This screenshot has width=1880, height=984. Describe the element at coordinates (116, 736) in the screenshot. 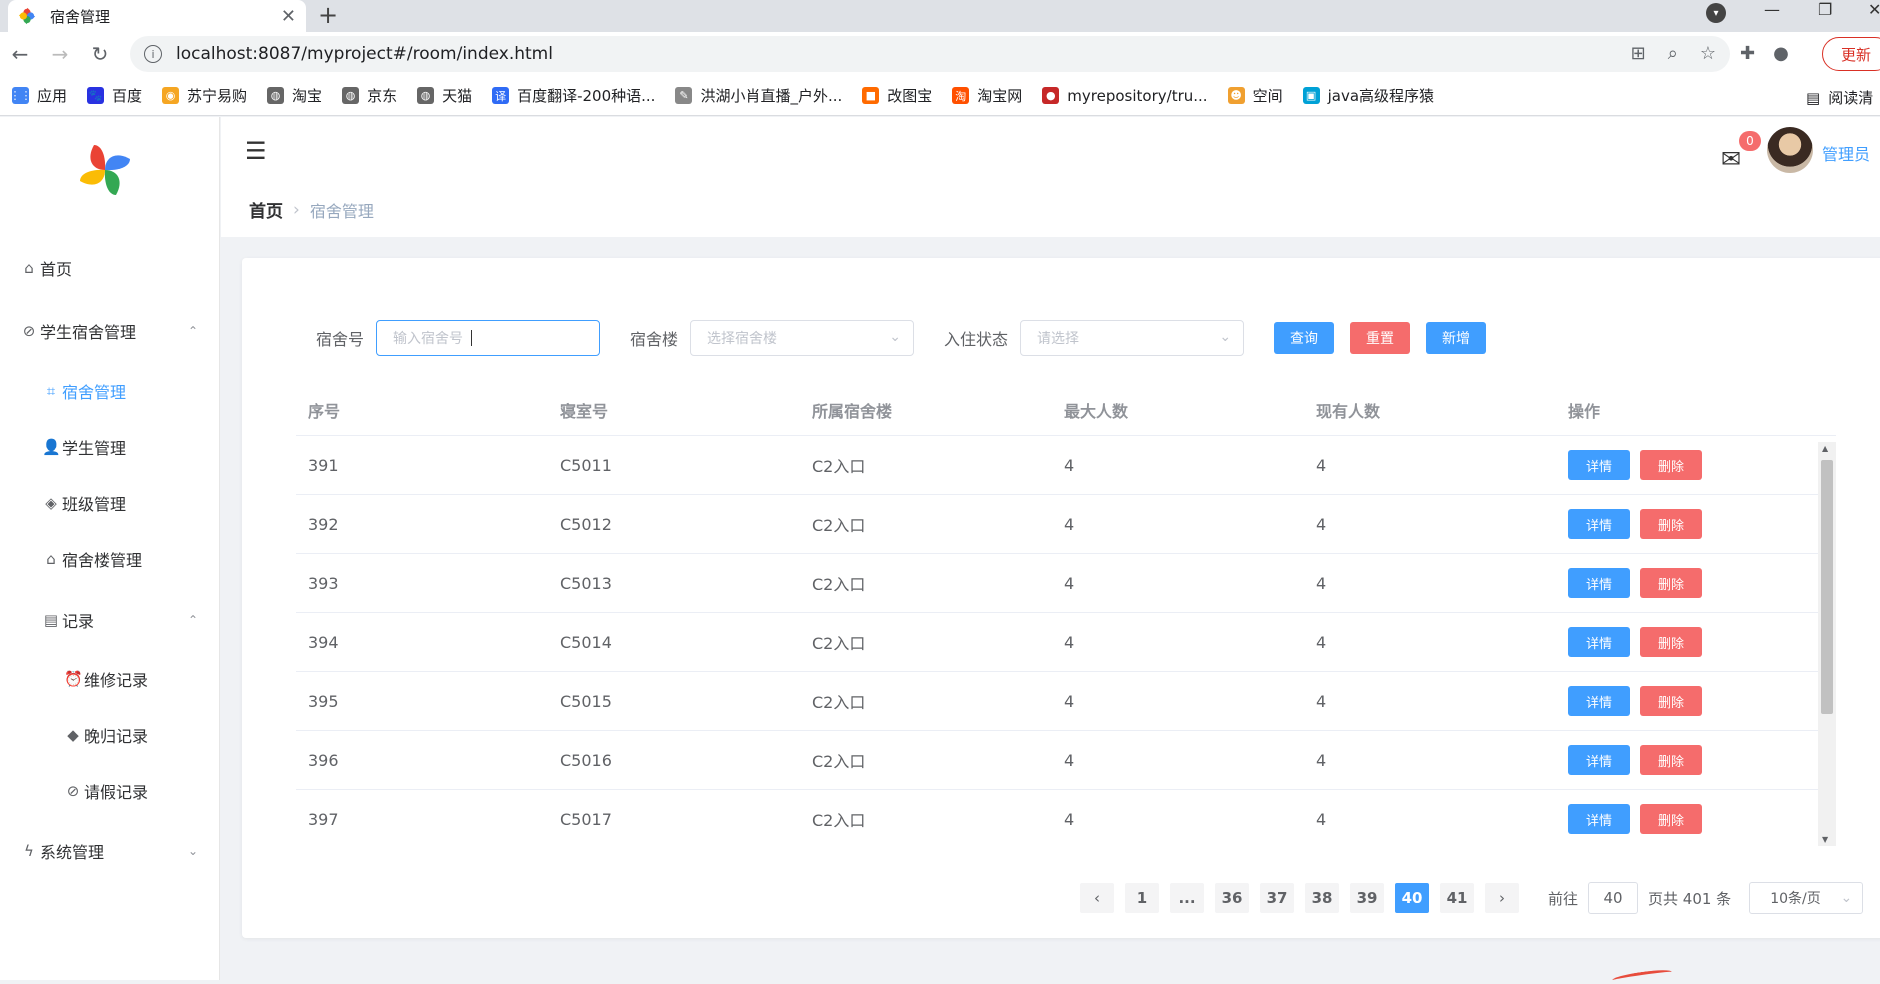

I see `sidebar-item-label: 晚归记录` at that location.